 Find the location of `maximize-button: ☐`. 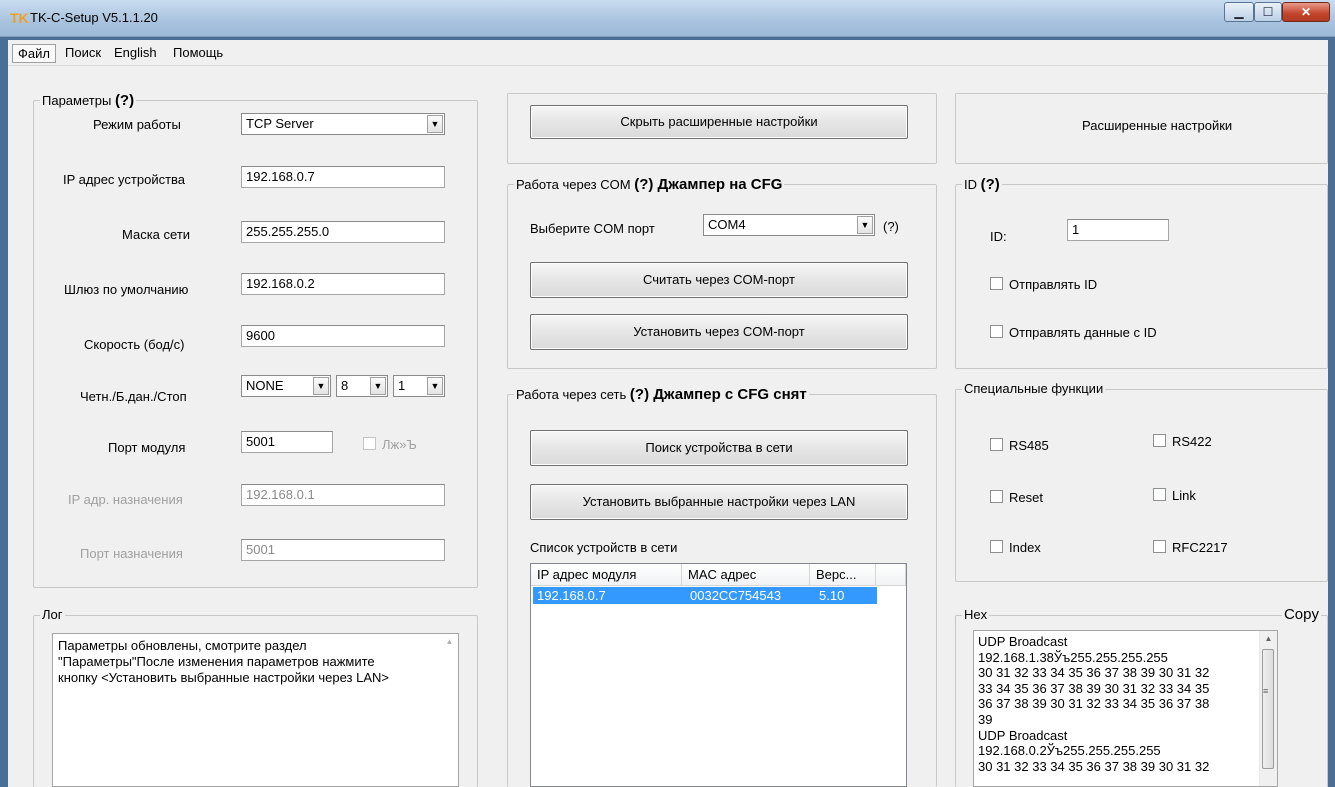

maximize-button: ☐ is located at coordinates (1268, 12).